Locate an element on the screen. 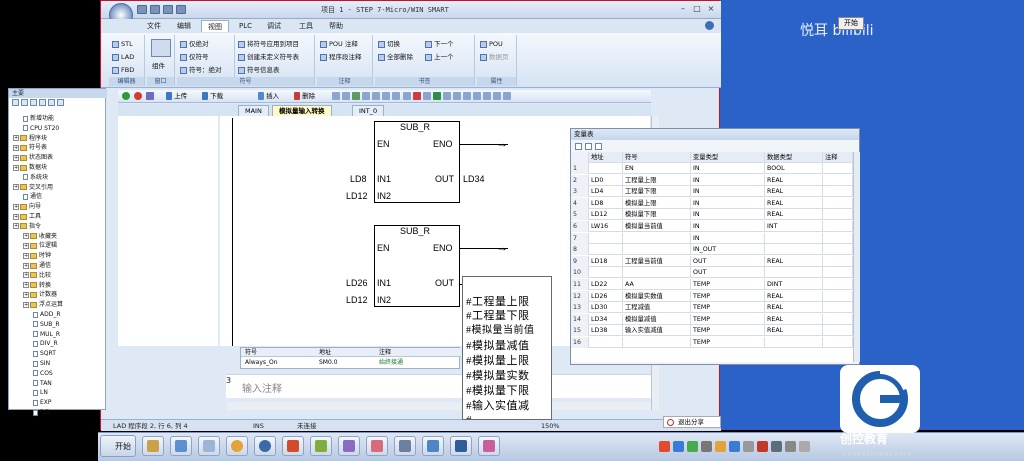  tree-item: SUB_R is located at coordinates (46, 325).